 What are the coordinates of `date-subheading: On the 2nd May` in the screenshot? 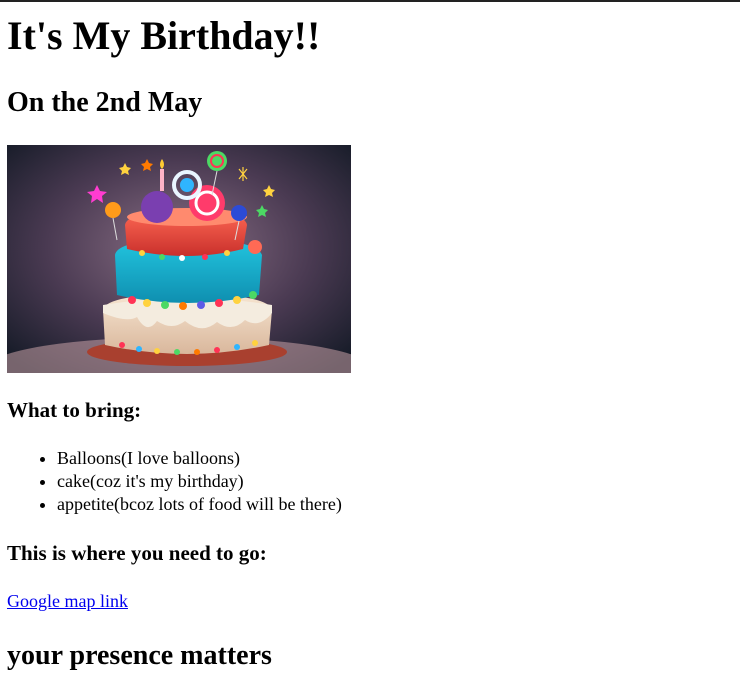 It's located at (105, 102).